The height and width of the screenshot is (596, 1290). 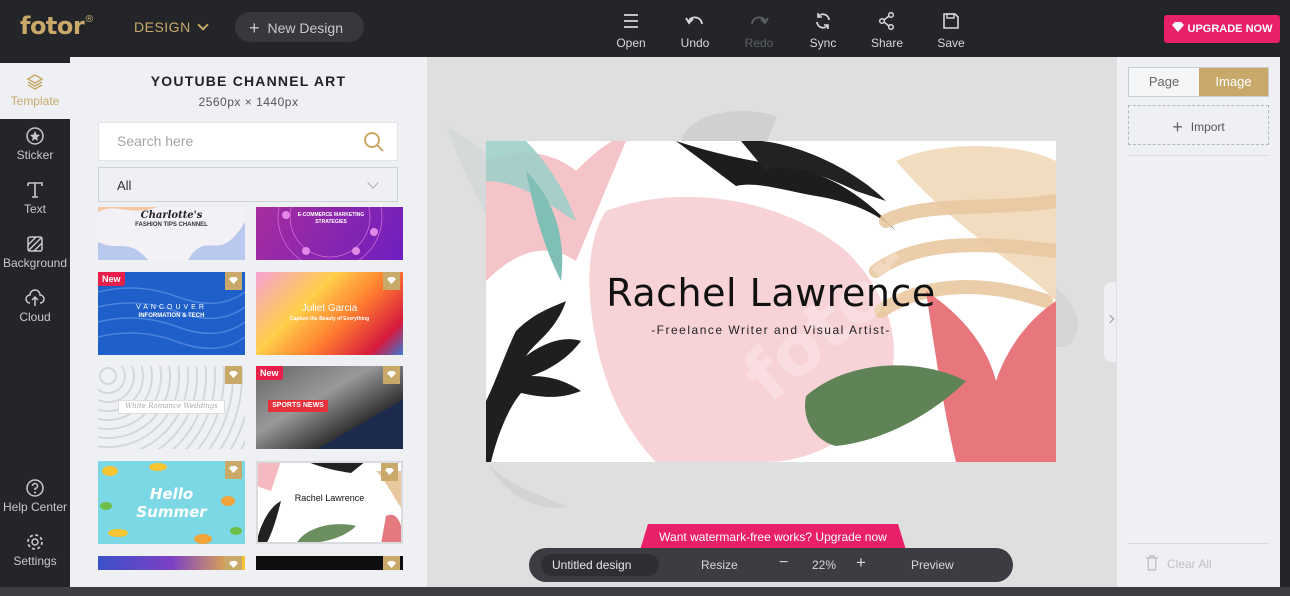 I want to click on redo-icon, so click(x=760, y=20).